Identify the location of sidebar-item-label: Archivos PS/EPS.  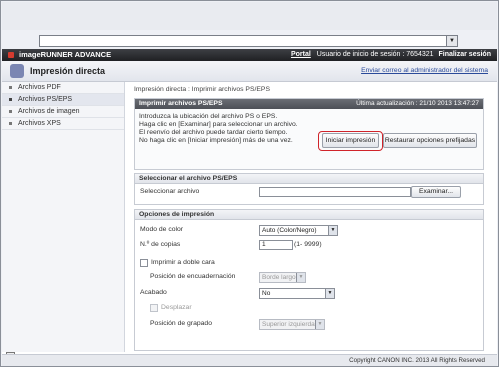
(45, 99).